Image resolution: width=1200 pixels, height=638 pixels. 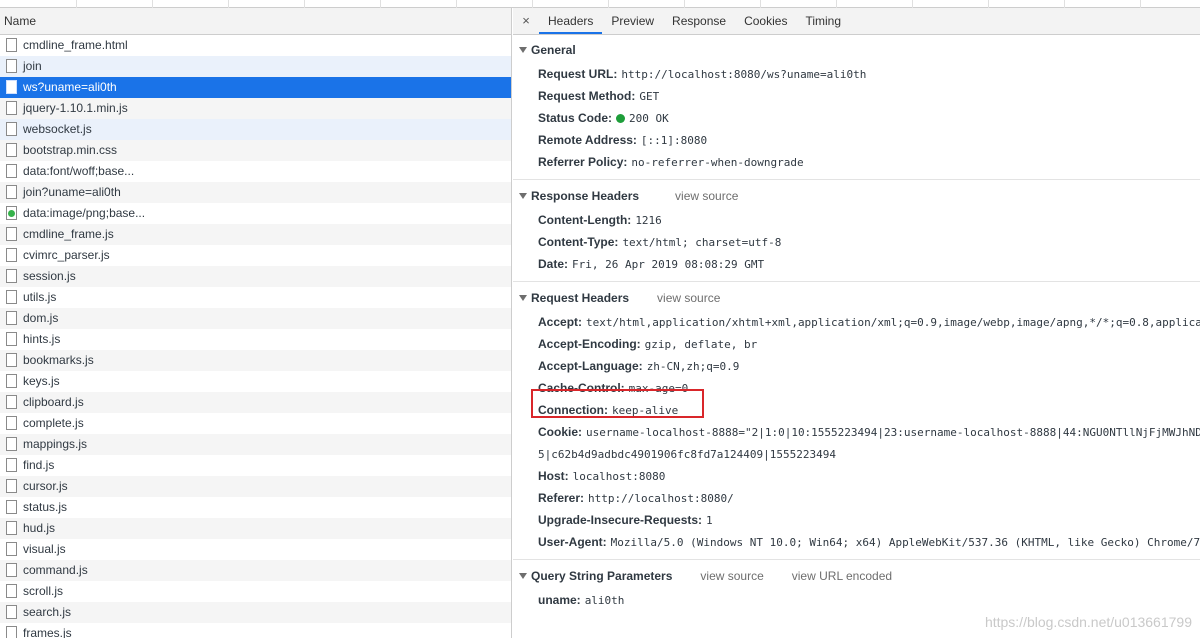 I want to click on response-header-row: Content-Type: text/html; charset=utf-8, so click(x=660, y=242).